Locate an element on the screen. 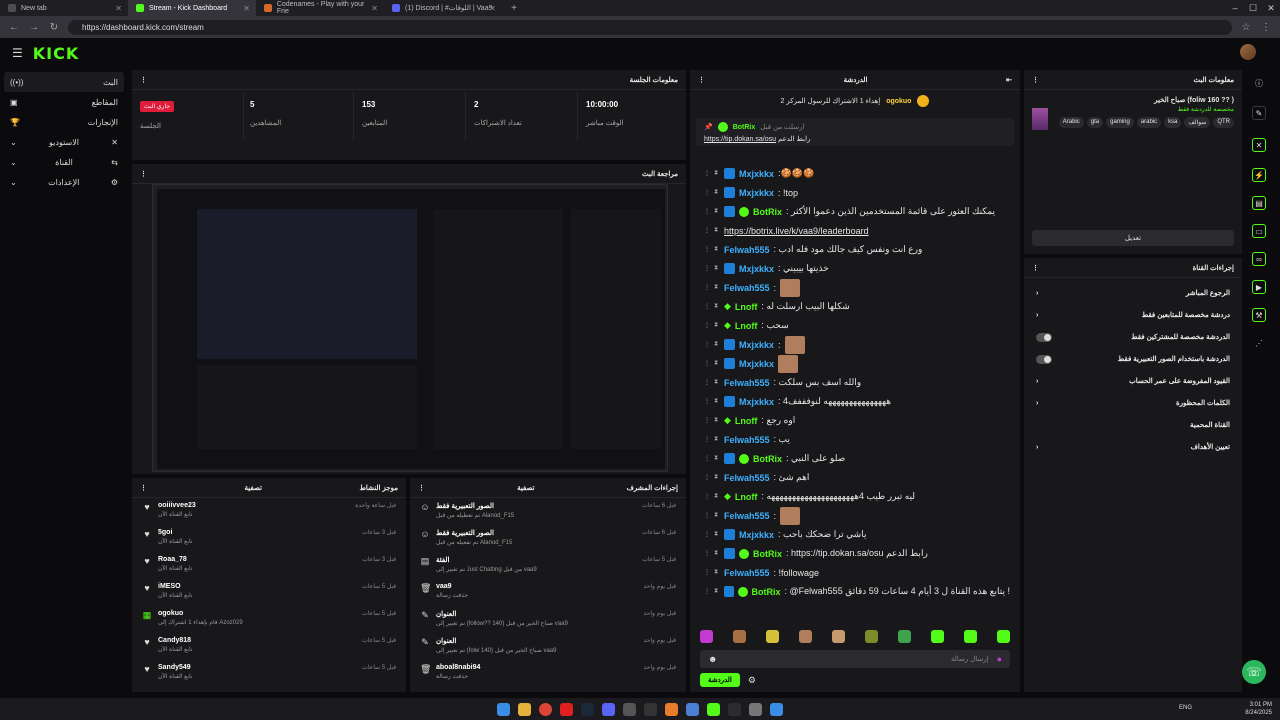  file-explorer-icon is located at coordinates (524, 709).